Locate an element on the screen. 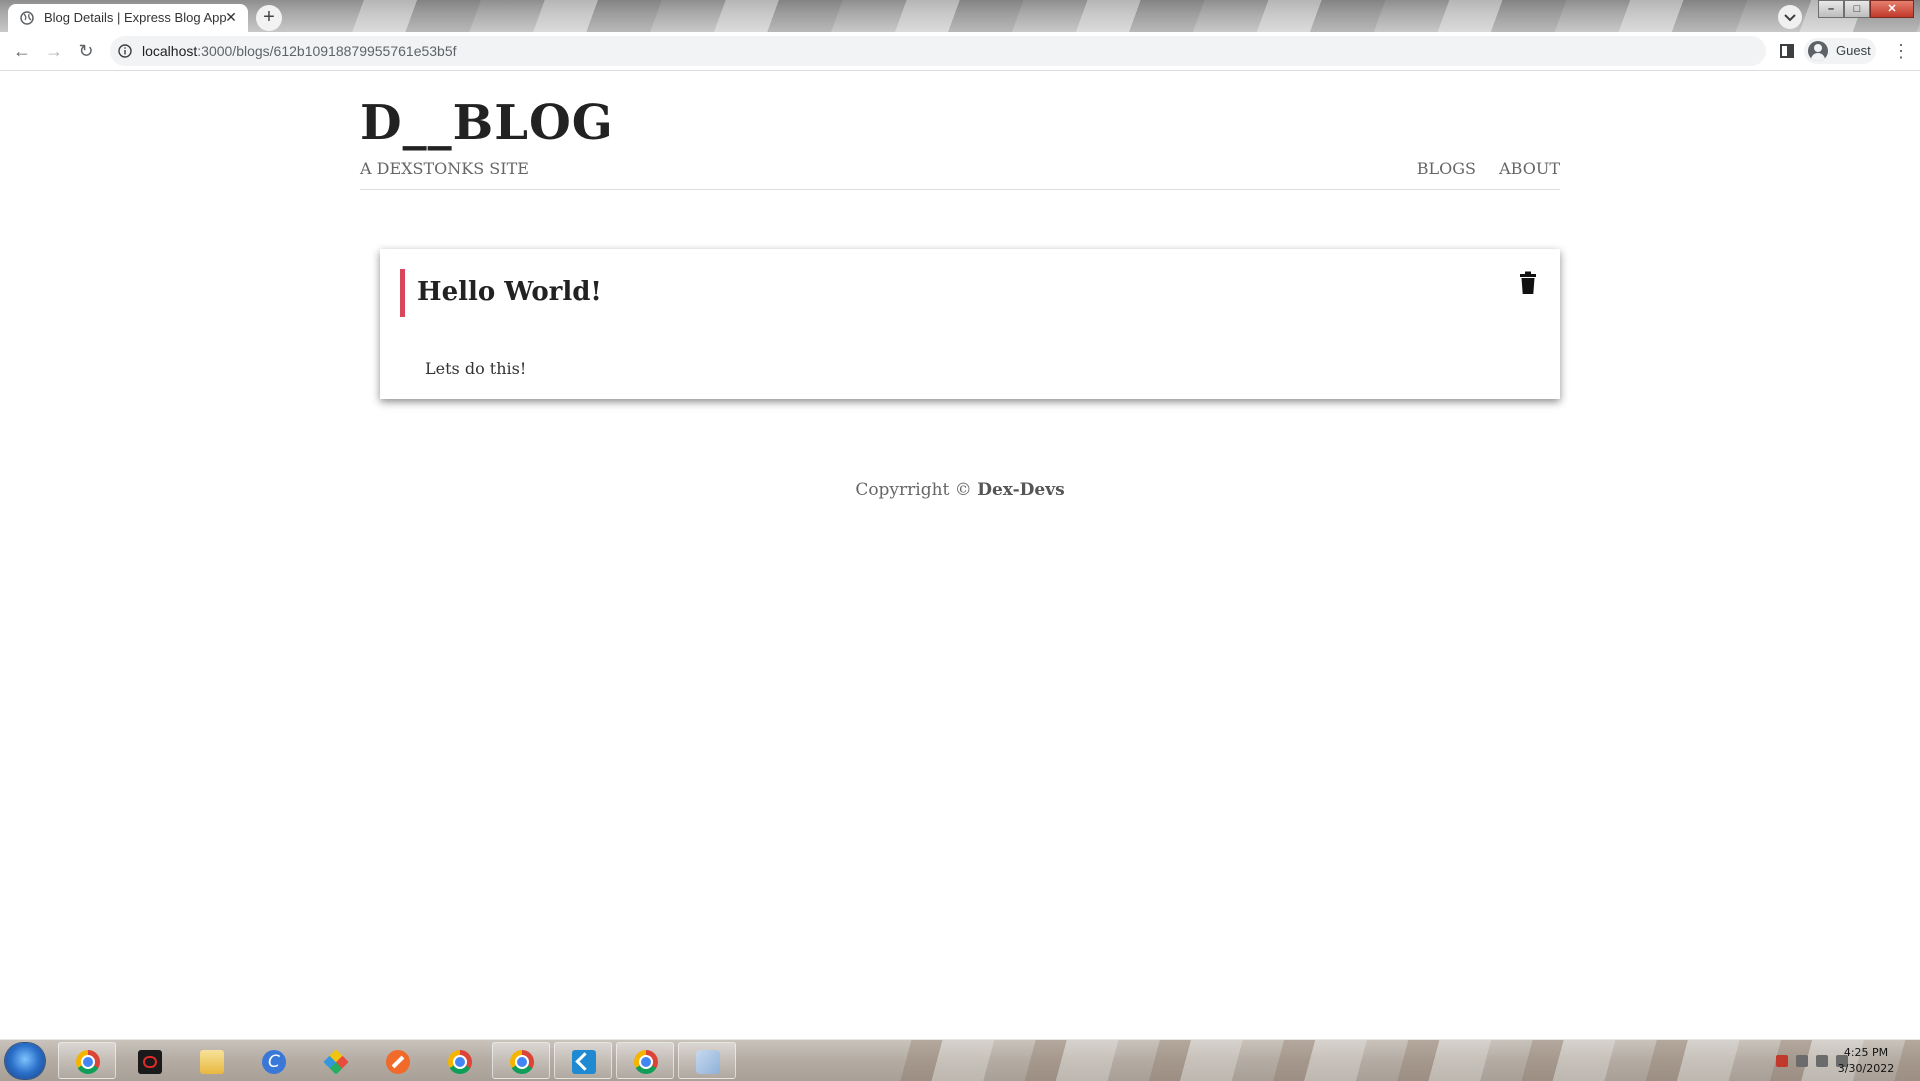 This screenshot has height=1081, width=1920. taskbar-app-sublime is located at coordinates (397, 1060).